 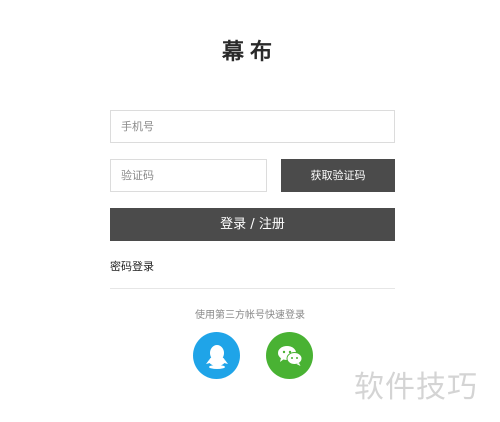 What do you see at coordinates (249, 52) in the screenshot?
I see `app-logo: 幕布` at bounding box center [249, 52].